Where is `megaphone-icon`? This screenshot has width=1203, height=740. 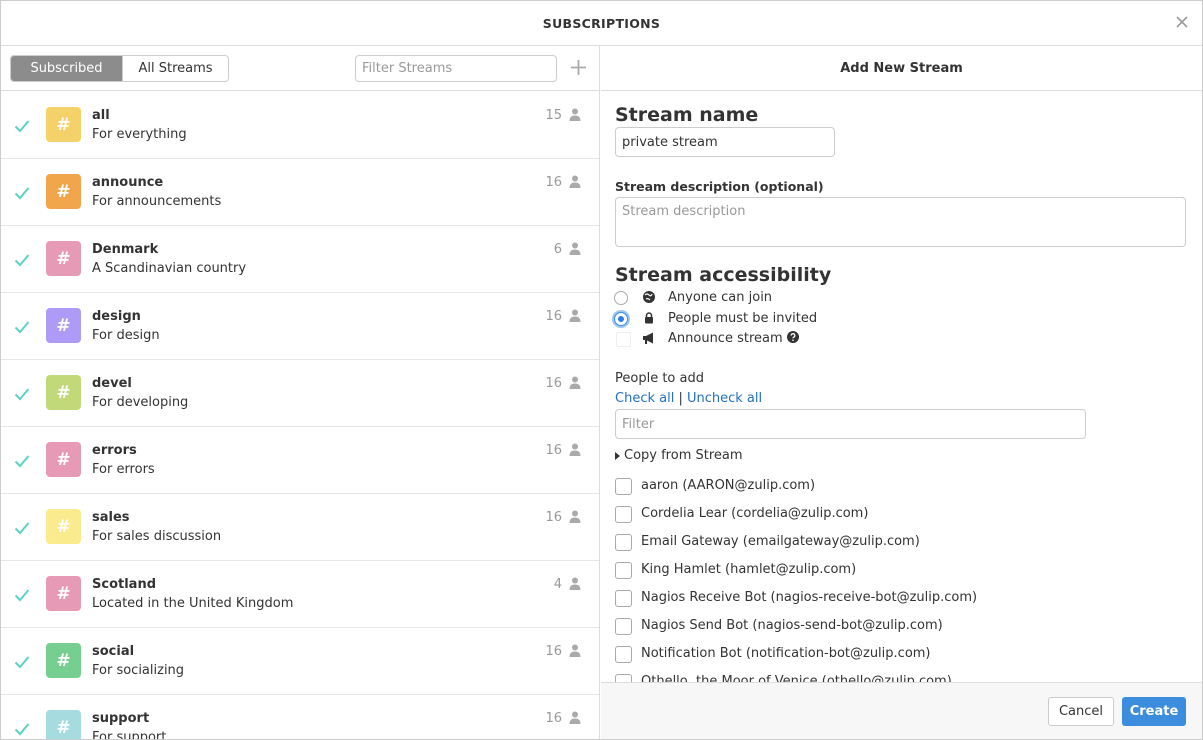 megaphone-icon is located at coordinates (648, 338).